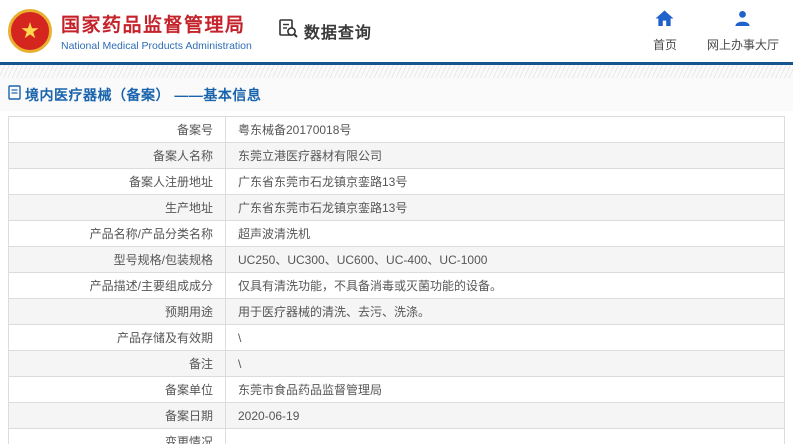 Image resolution: width=793 pixels, height=444 pixels. Describe the element at coordinates (505, 285) in the screenshot. I see `row-value: 仅具有清洗功能，不具备消毒或灭菌功能的设备。` at that location.